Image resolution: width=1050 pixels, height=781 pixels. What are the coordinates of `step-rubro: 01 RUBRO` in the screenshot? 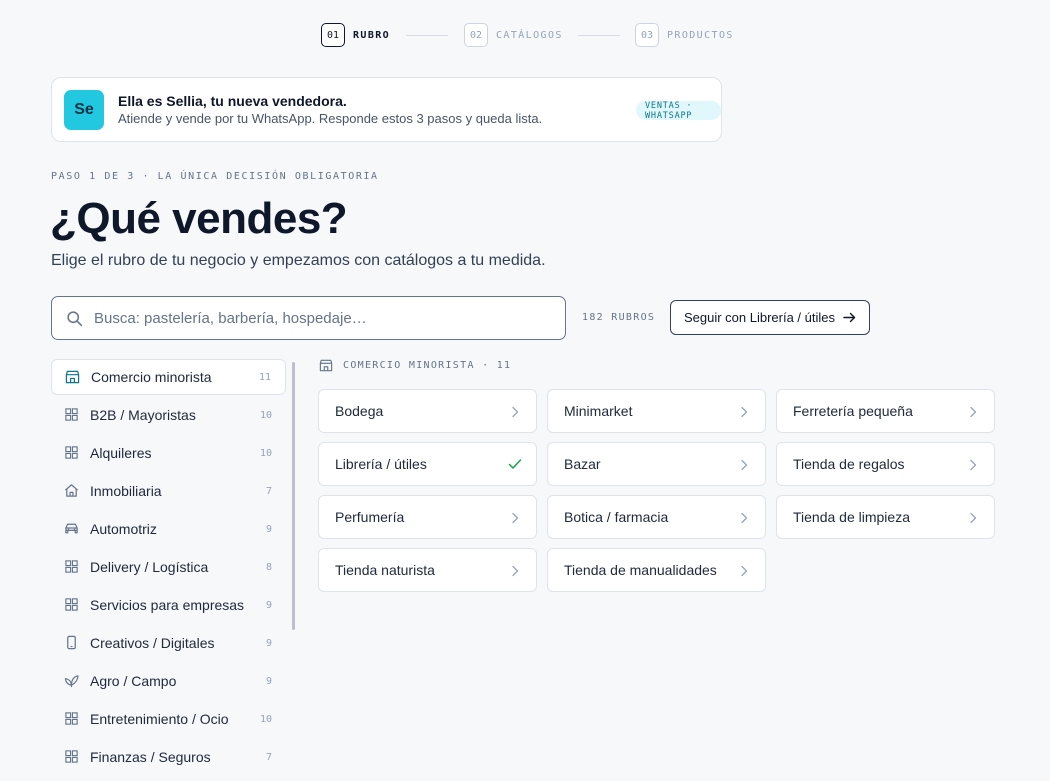 It's located at (355, 35).